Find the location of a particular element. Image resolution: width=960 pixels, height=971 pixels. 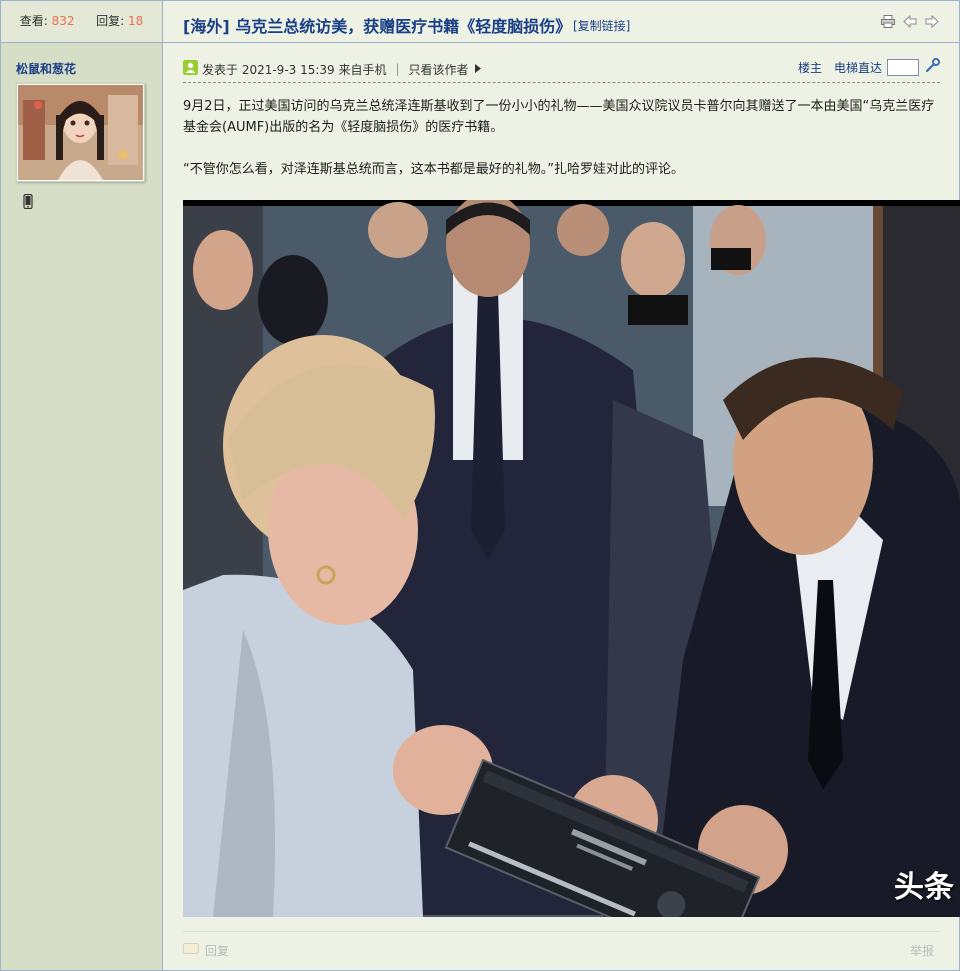

copy-link-button: [复制链接] is located at coordinates (601, 25).